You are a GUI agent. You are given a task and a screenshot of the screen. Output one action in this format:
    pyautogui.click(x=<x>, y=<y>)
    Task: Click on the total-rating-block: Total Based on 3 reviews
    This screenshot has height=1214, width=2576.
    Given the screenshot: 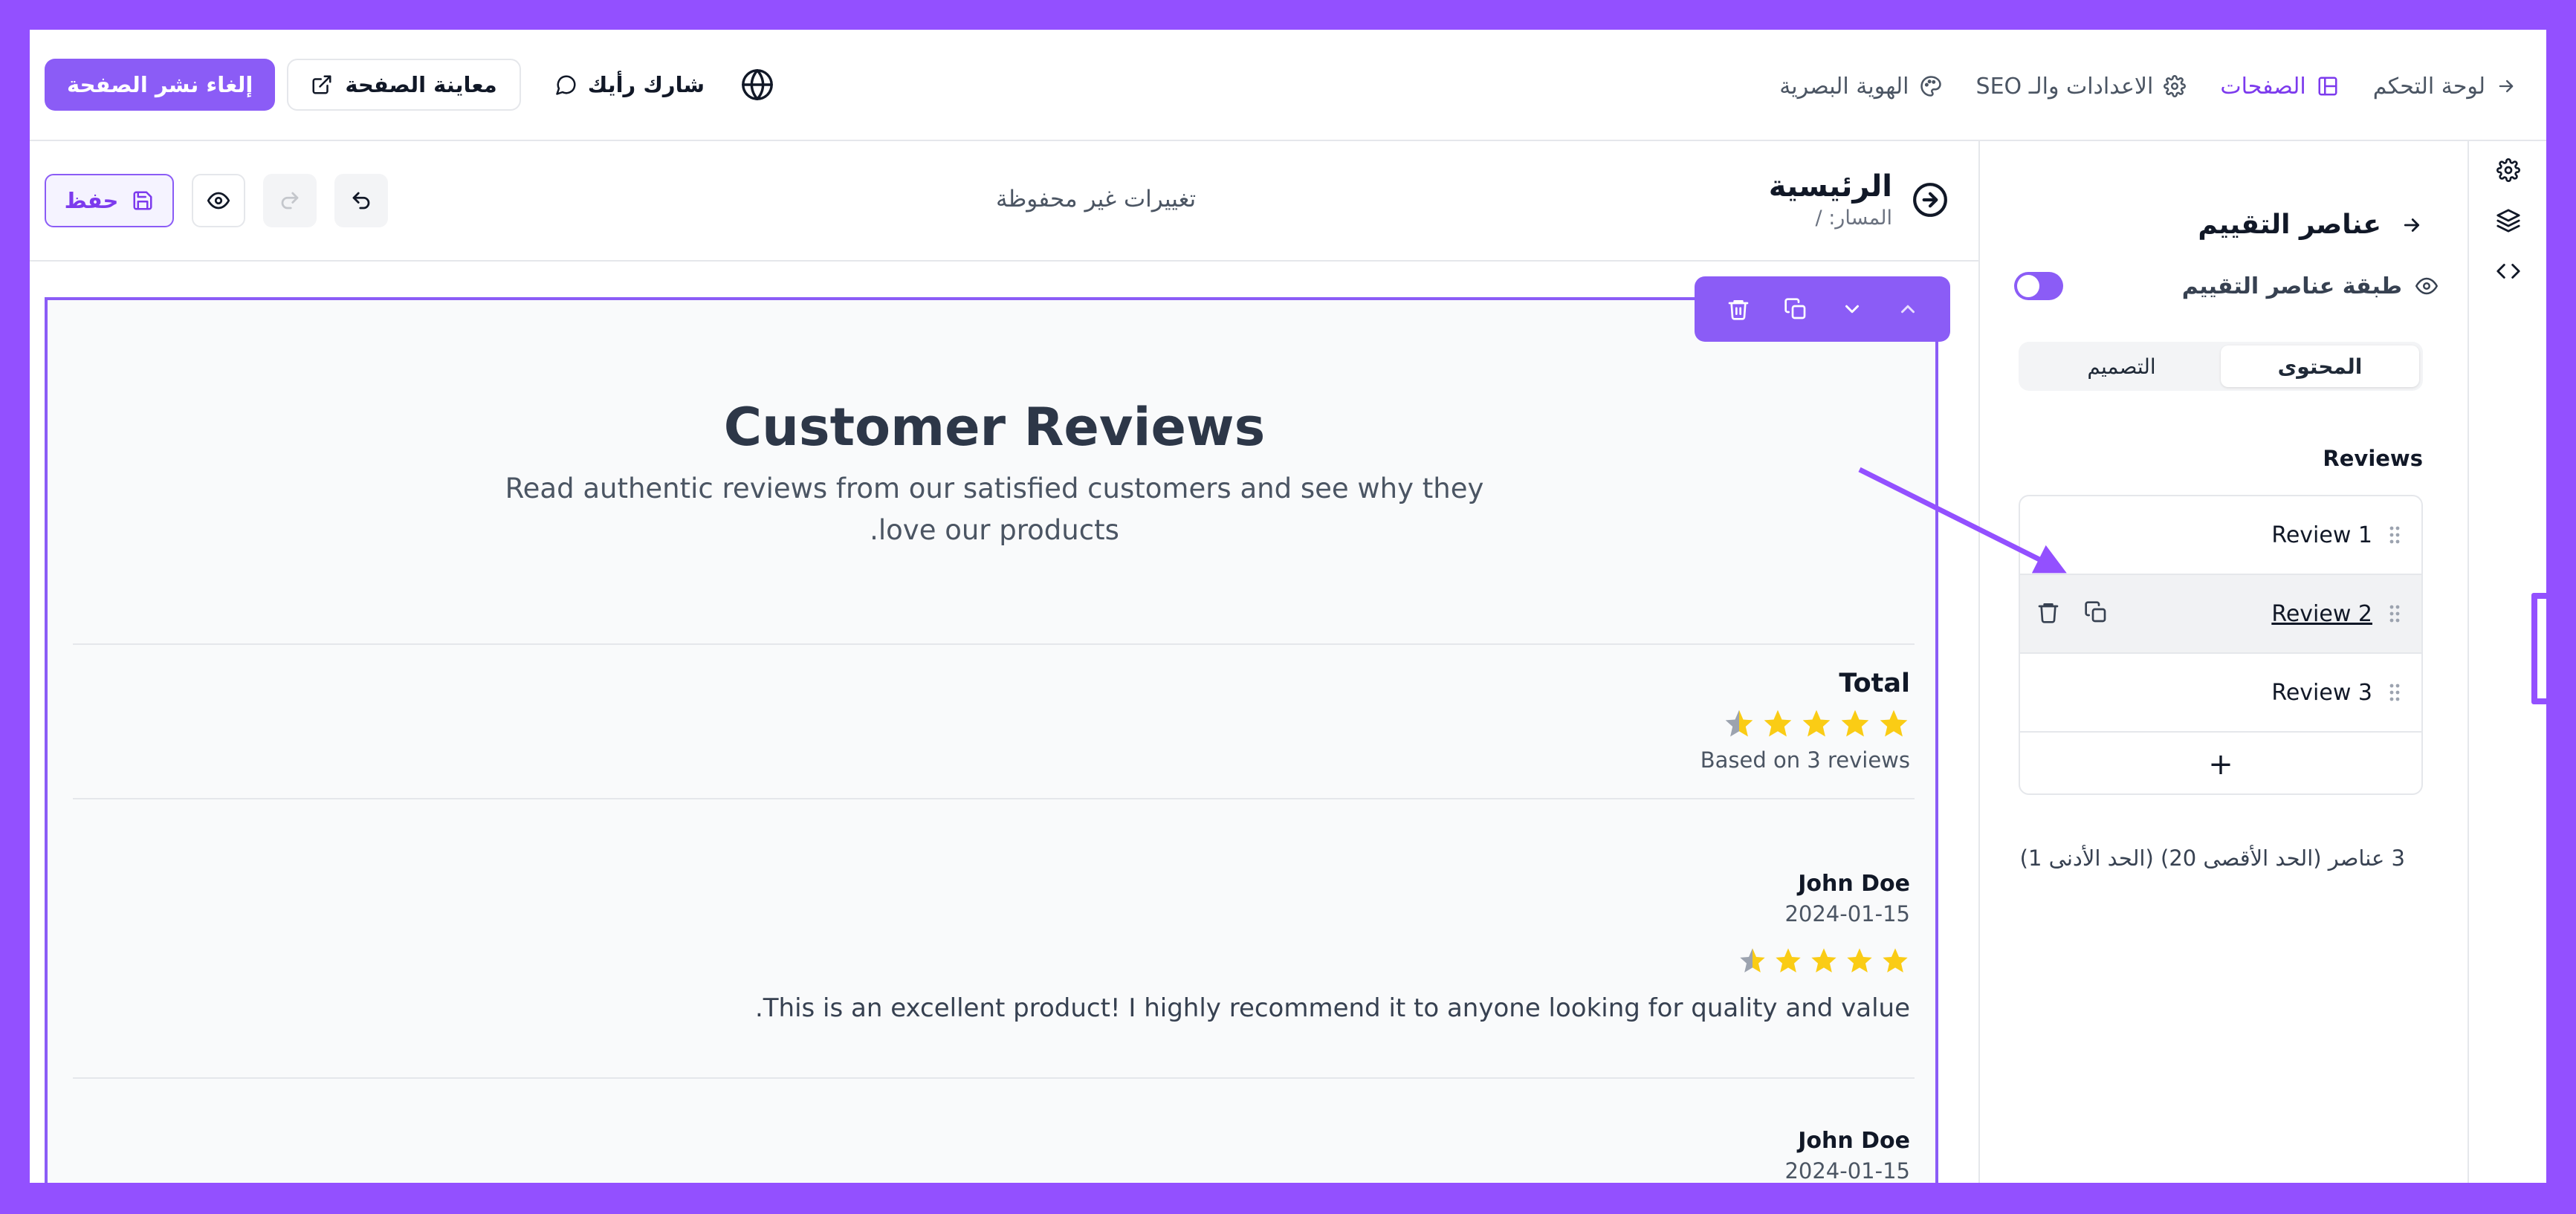 What is the action you would take?
    pyautogui.click(x=1805, y=721)
    